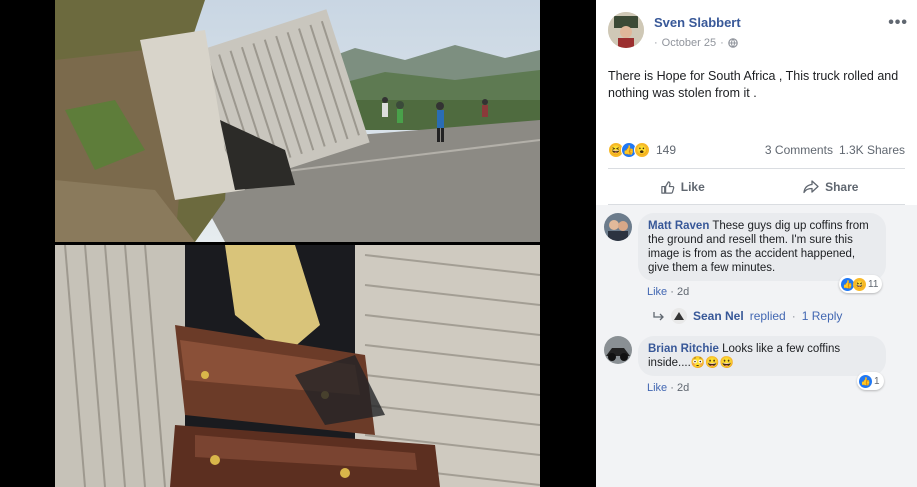  I want to click on author-name: Sven Slabbert, so click(697, 22).